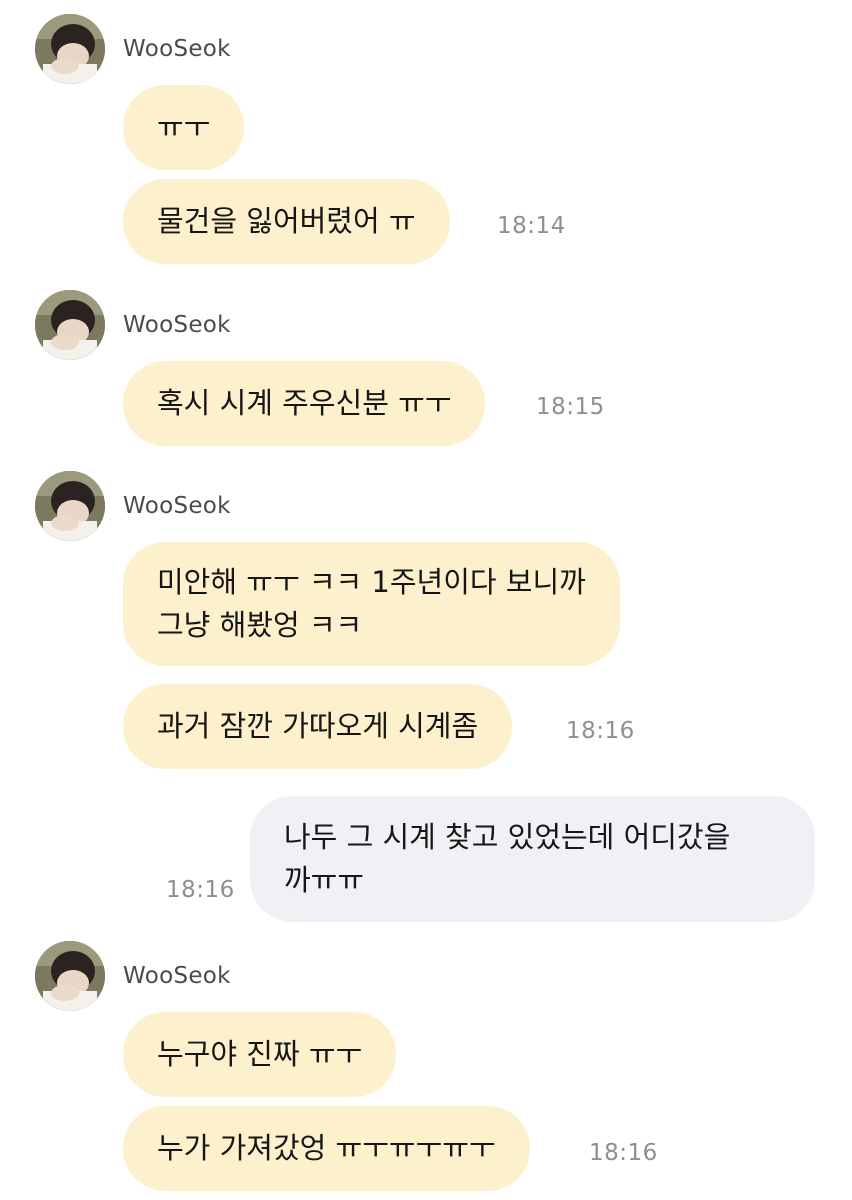  Describe the element at coordinates (260, 625) in the screenshot. I see `message-line: 그냥 해봤엉 ㅋㅋ` at that location.